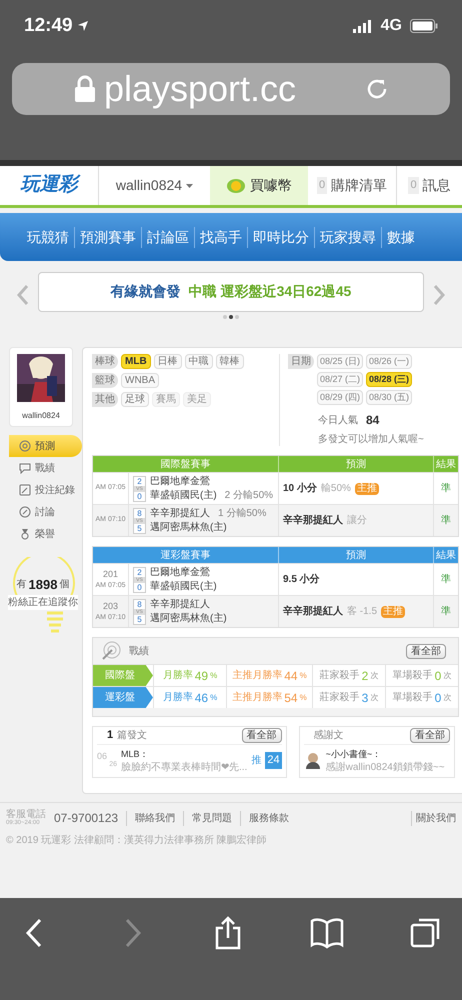 The width and height of the screenshot is (462, 1000). Describe the element at coordinates (139, 496) in the screenshot. I see `score: 0` at that location.